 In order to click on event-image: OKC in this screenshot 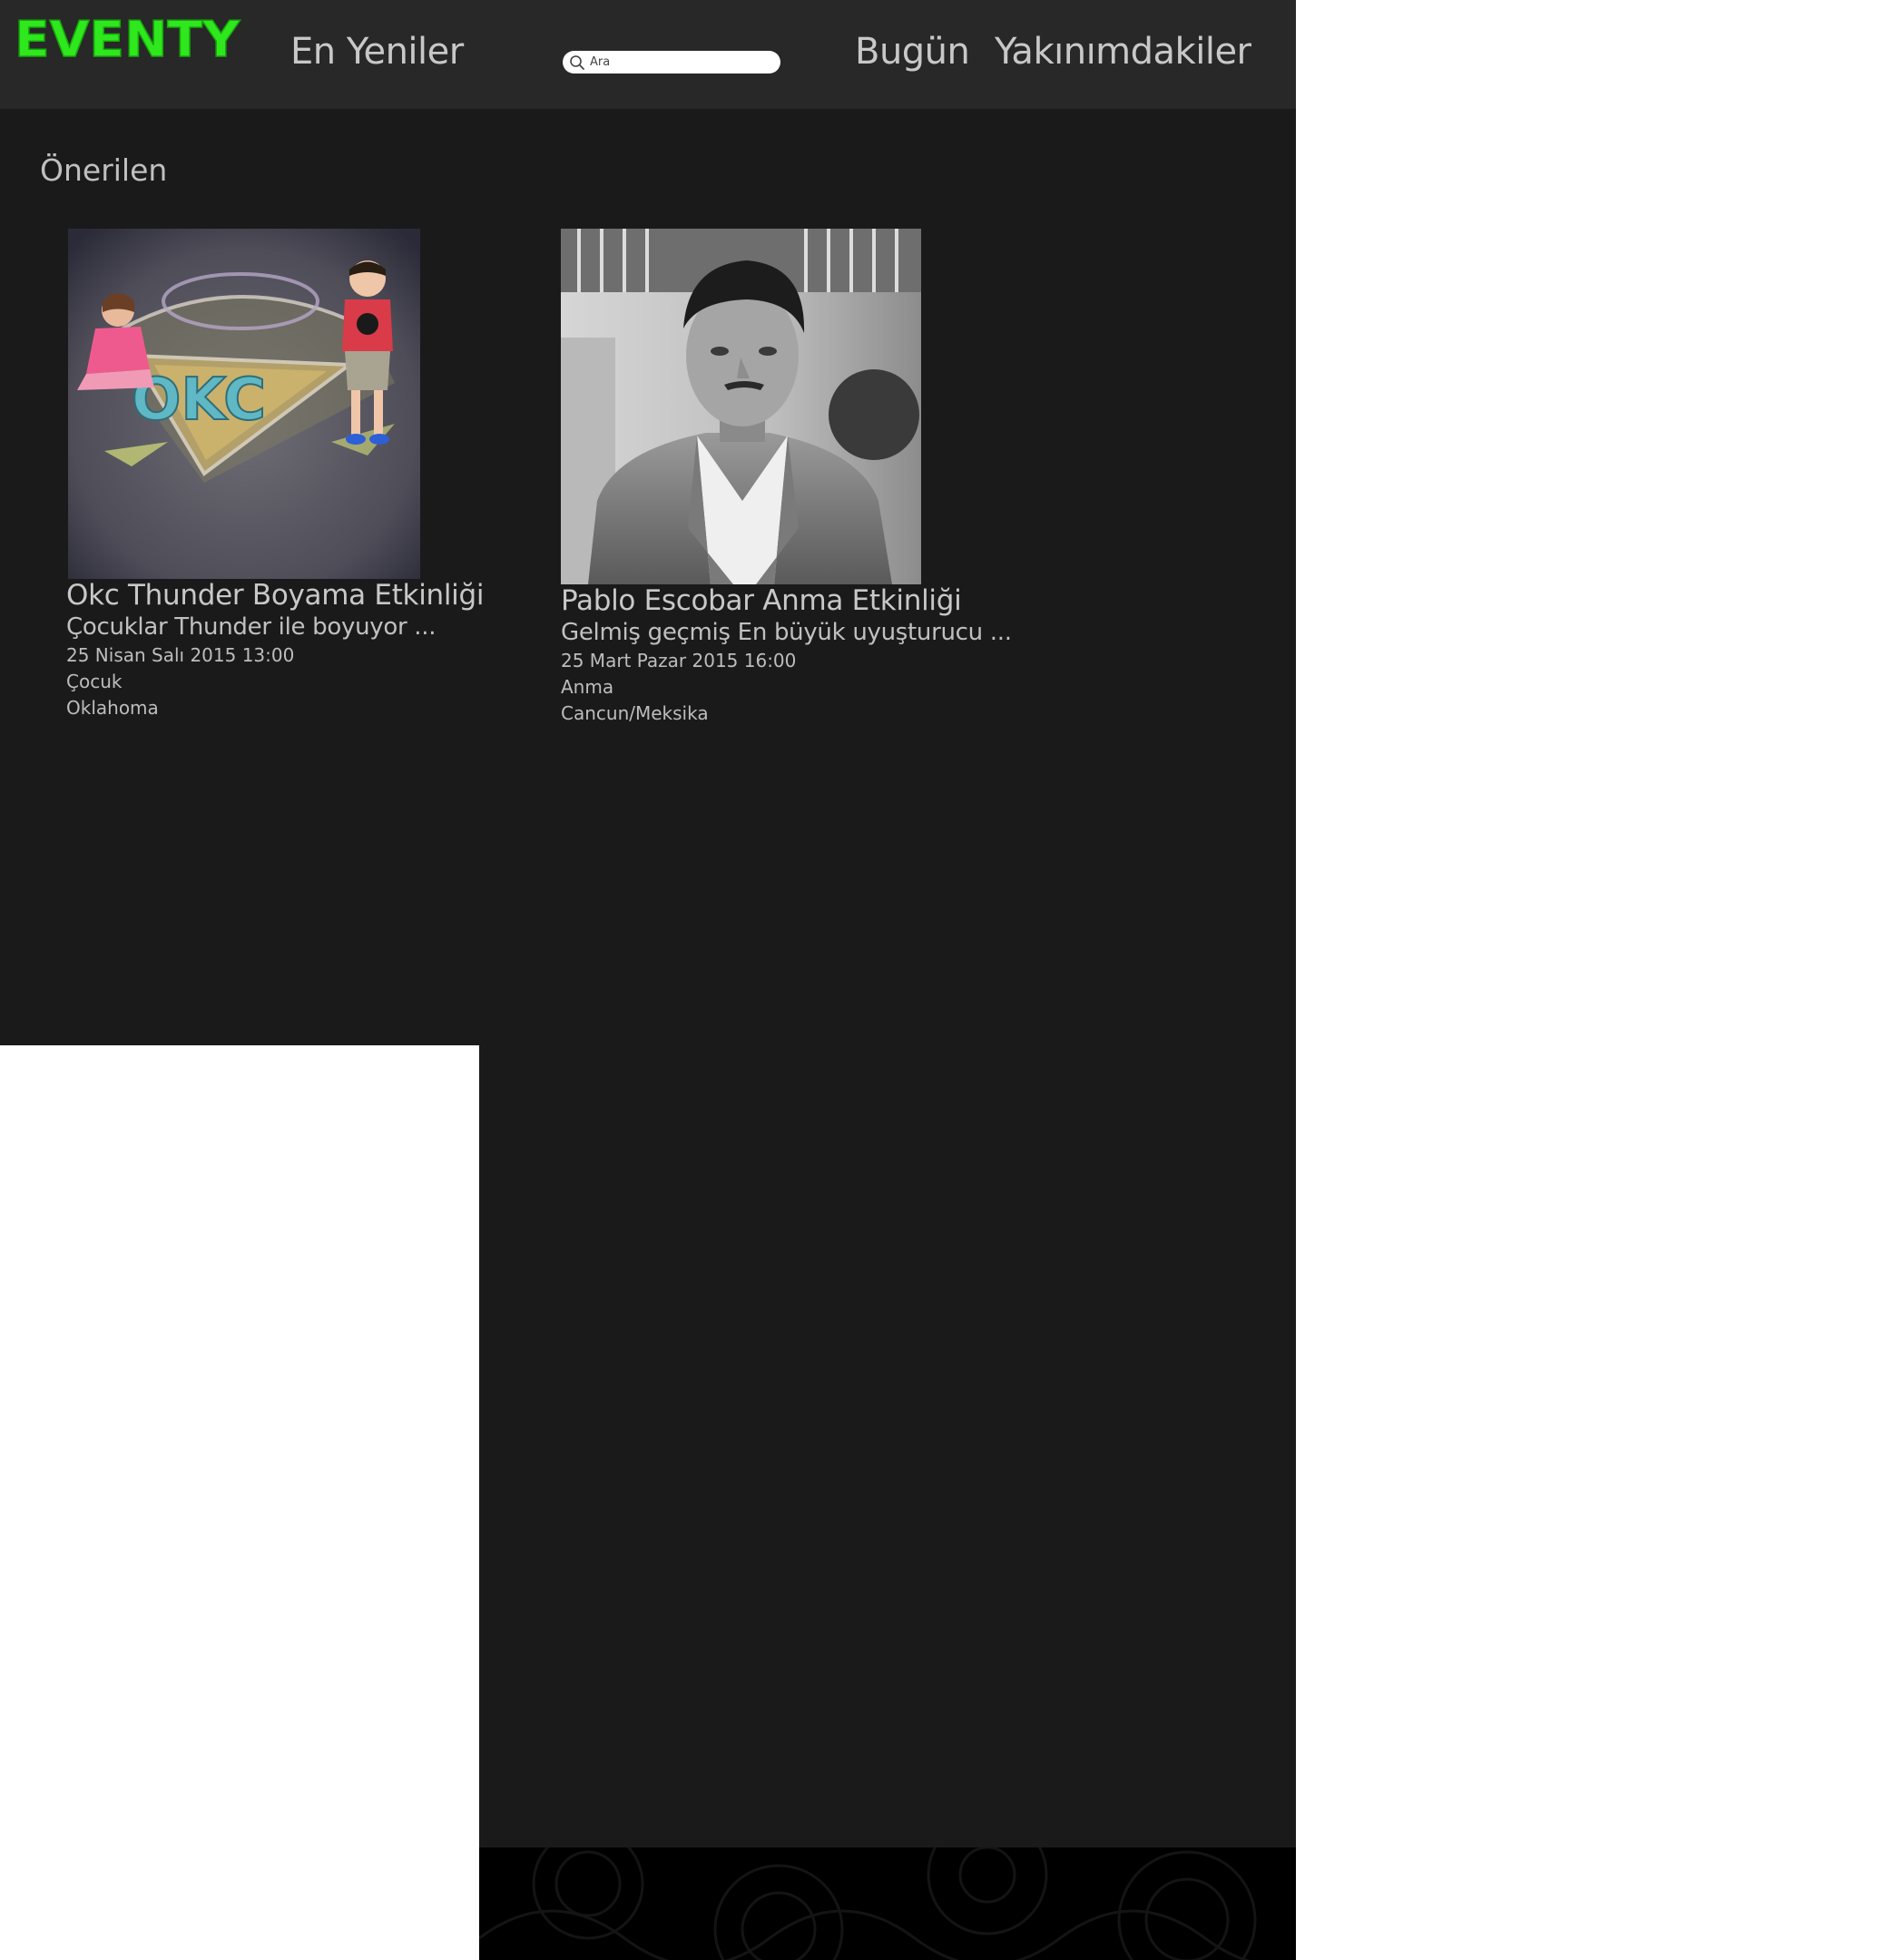, I will do `click(244, 404)`.